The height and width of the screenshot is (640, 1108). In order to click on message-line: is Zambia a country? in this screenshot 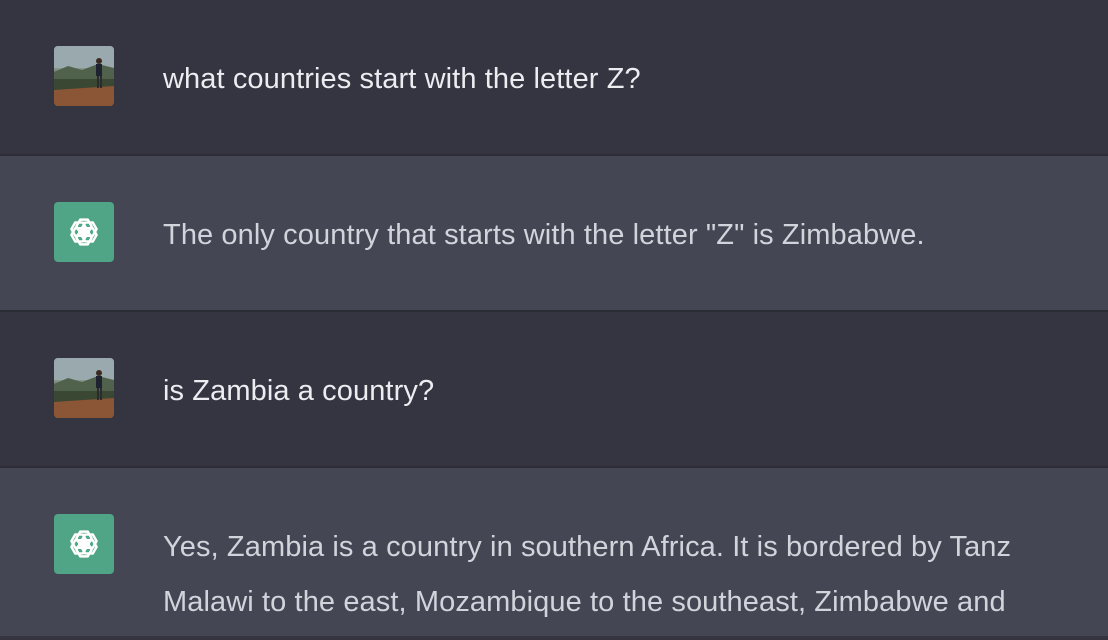, I will do `click(299, 391)`.